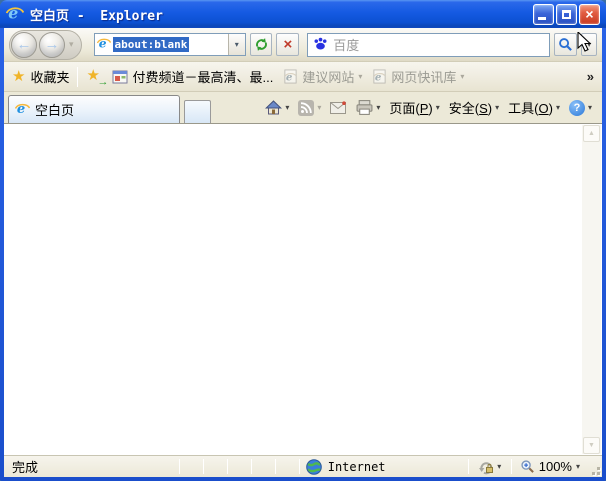 The width and height of the screenshot is (606, 481). Describe the element at coordinates (303, 466) in the screenshot. I see `status-bar: 完成 Internet ▾ 100% ▾` at that location.